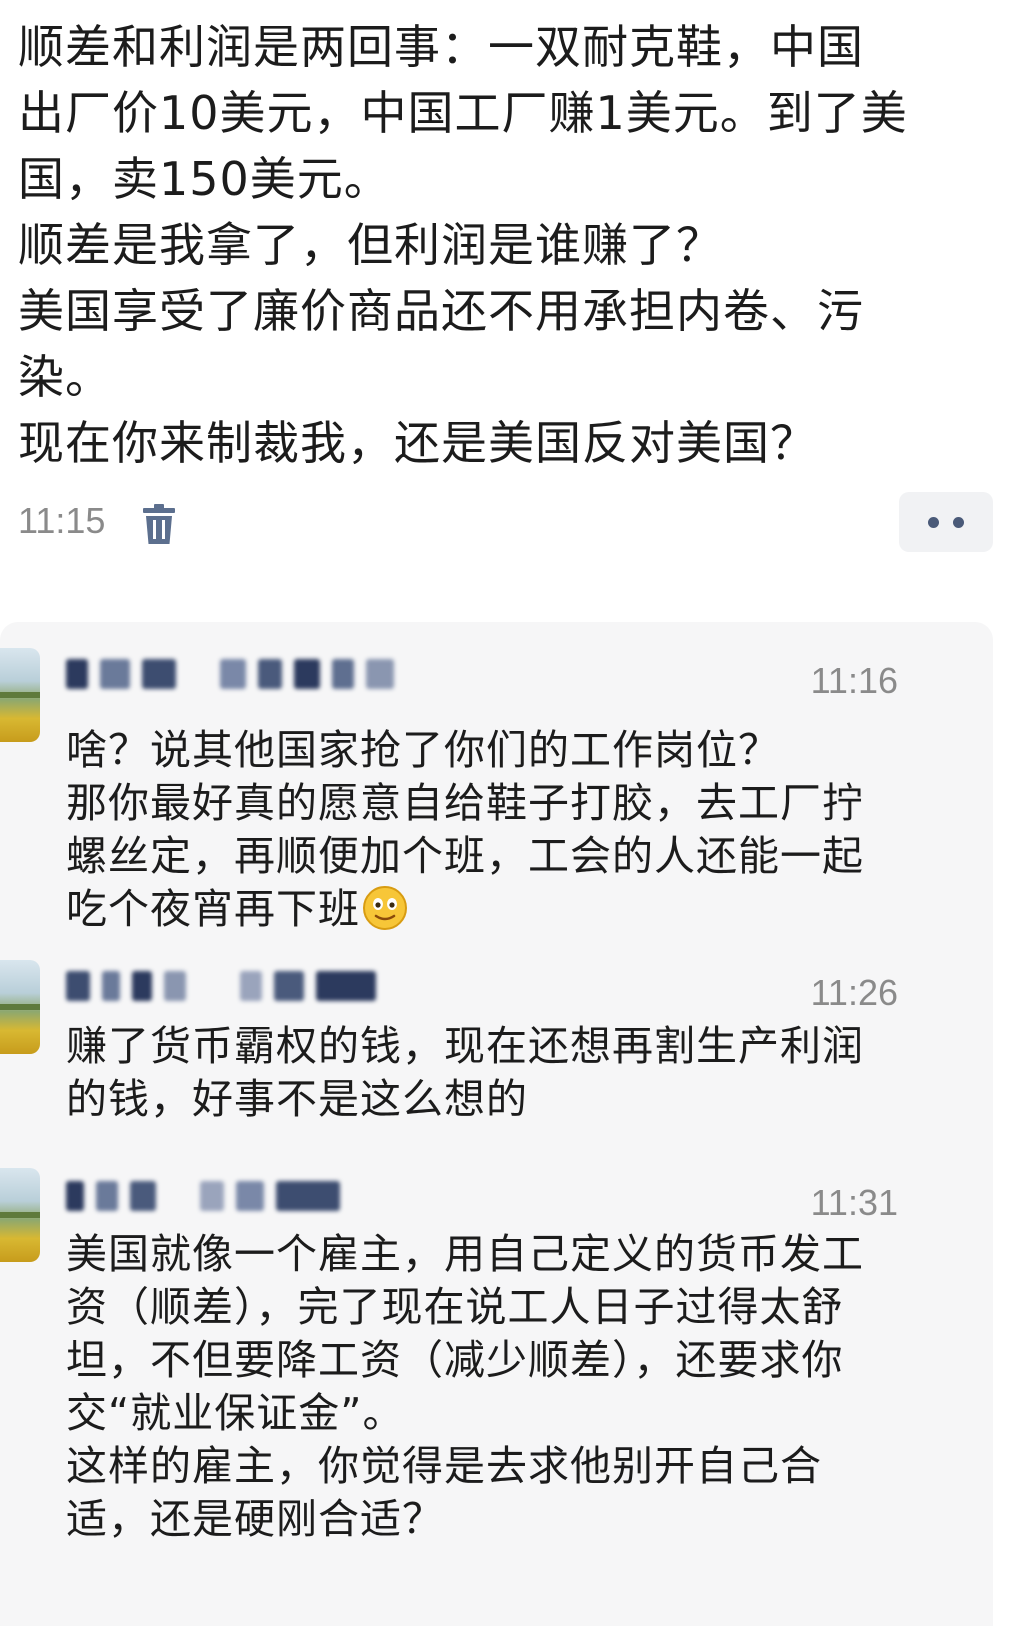  Describe the element at coordinates (297, 1099) in the screenshot. I see `comment-line: 的钱，好事不是这么想的` at that location.